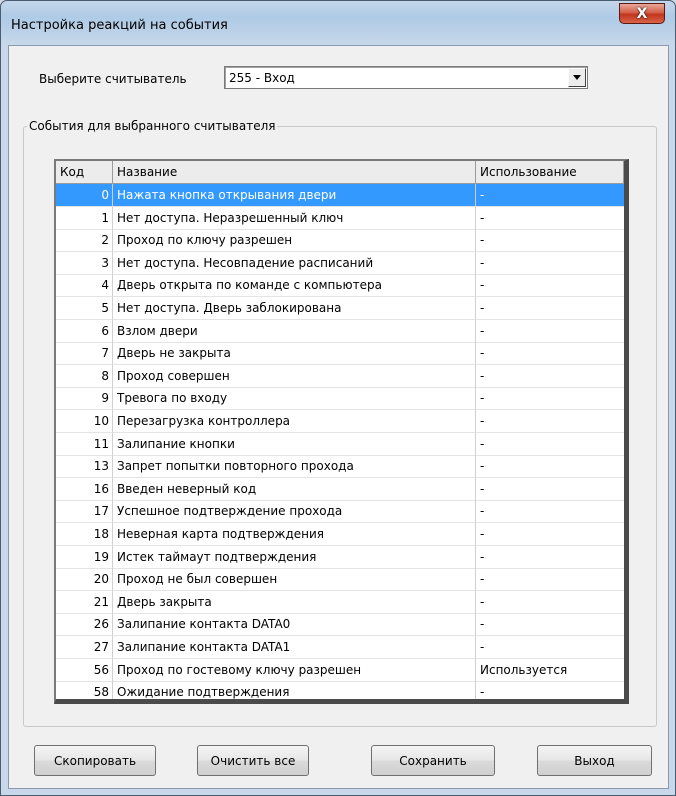 This screenshot has height=796, width=676. Describe the element at coordinates (84, 625) in the screenshot. I see `row-code: 26` at that location.